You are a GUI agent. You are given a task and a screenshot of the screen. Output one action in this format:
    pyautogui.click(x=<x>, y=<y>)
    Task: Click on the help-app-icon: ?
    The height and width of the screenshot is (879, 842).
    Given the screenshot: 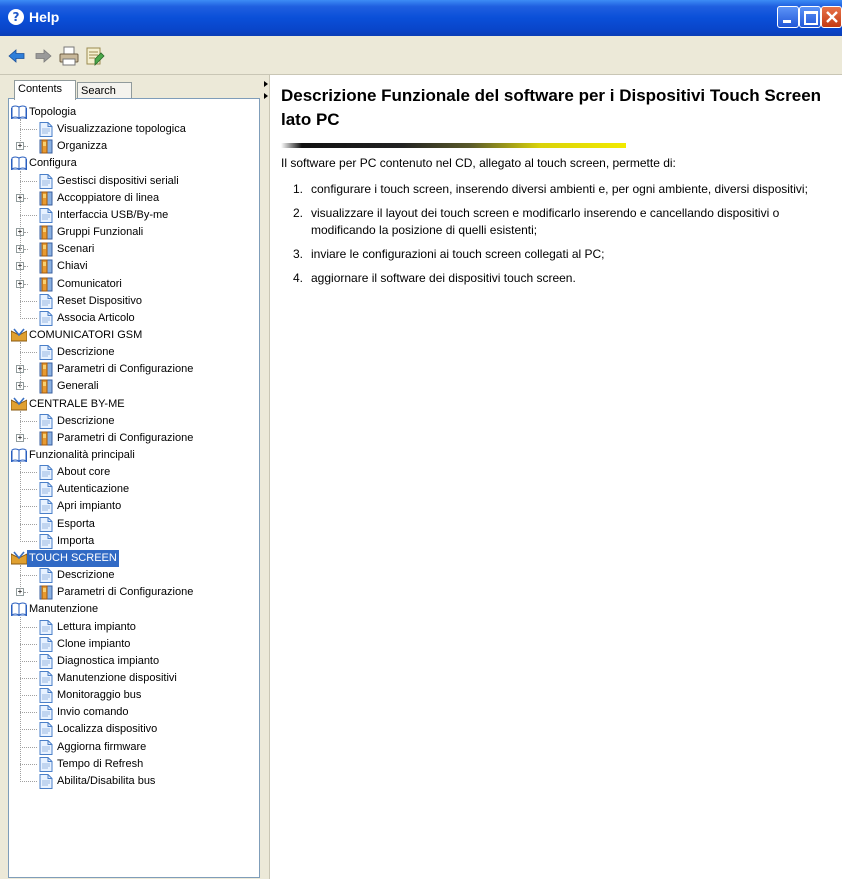 What is the action you would take?
    pyautogui.click(x=16, y=17)
    